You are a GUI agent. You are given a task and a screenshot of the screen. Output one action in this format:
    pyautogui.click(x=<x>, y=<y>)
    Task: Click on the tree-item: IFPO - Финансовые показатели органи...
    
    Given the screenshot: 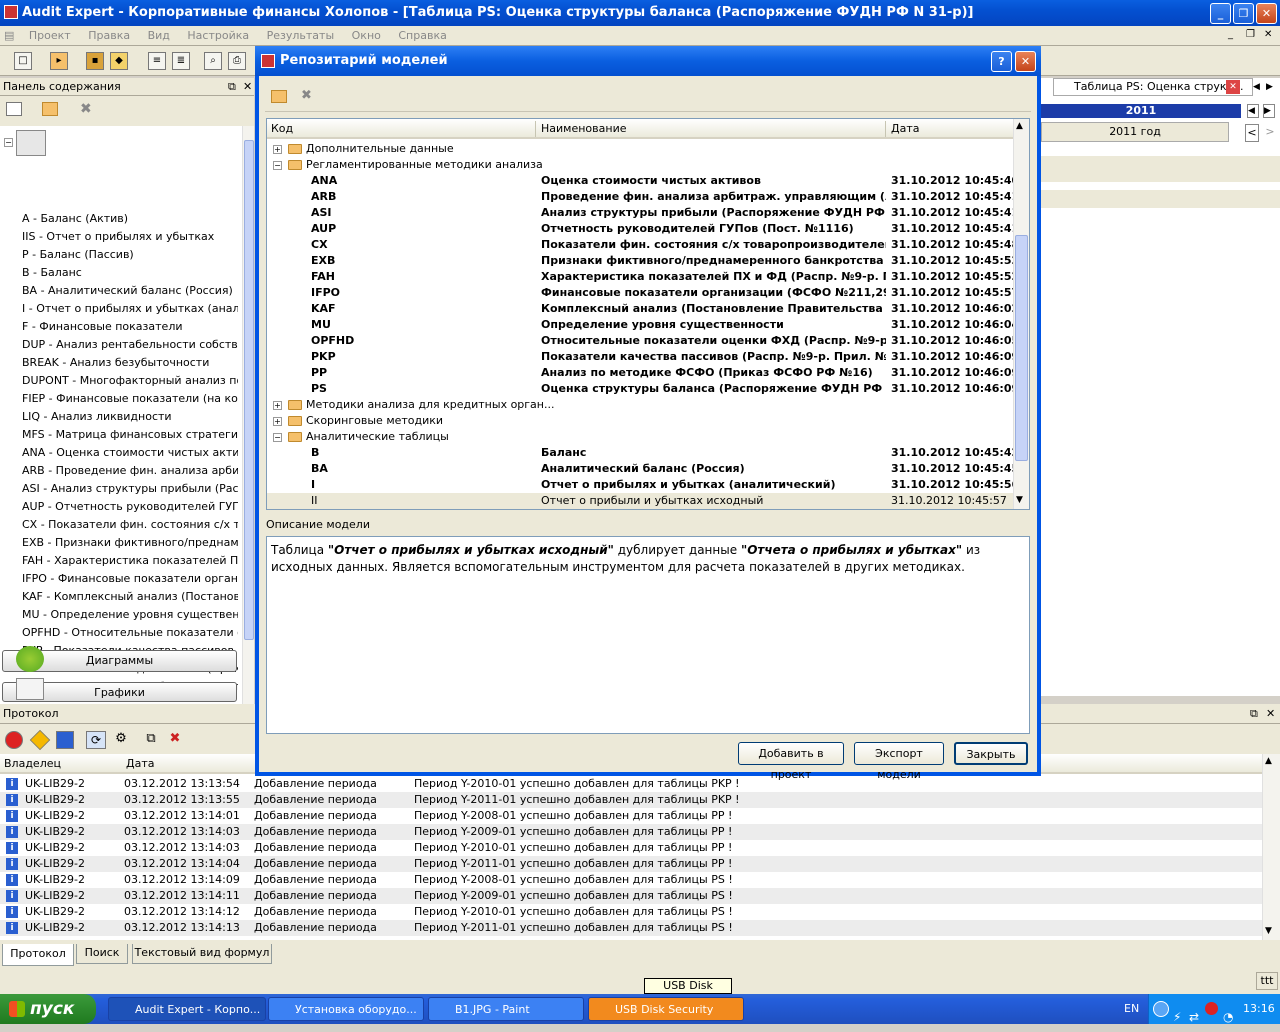 What is the action you would take?
    pyautogui.click(x=130, y=579)
    